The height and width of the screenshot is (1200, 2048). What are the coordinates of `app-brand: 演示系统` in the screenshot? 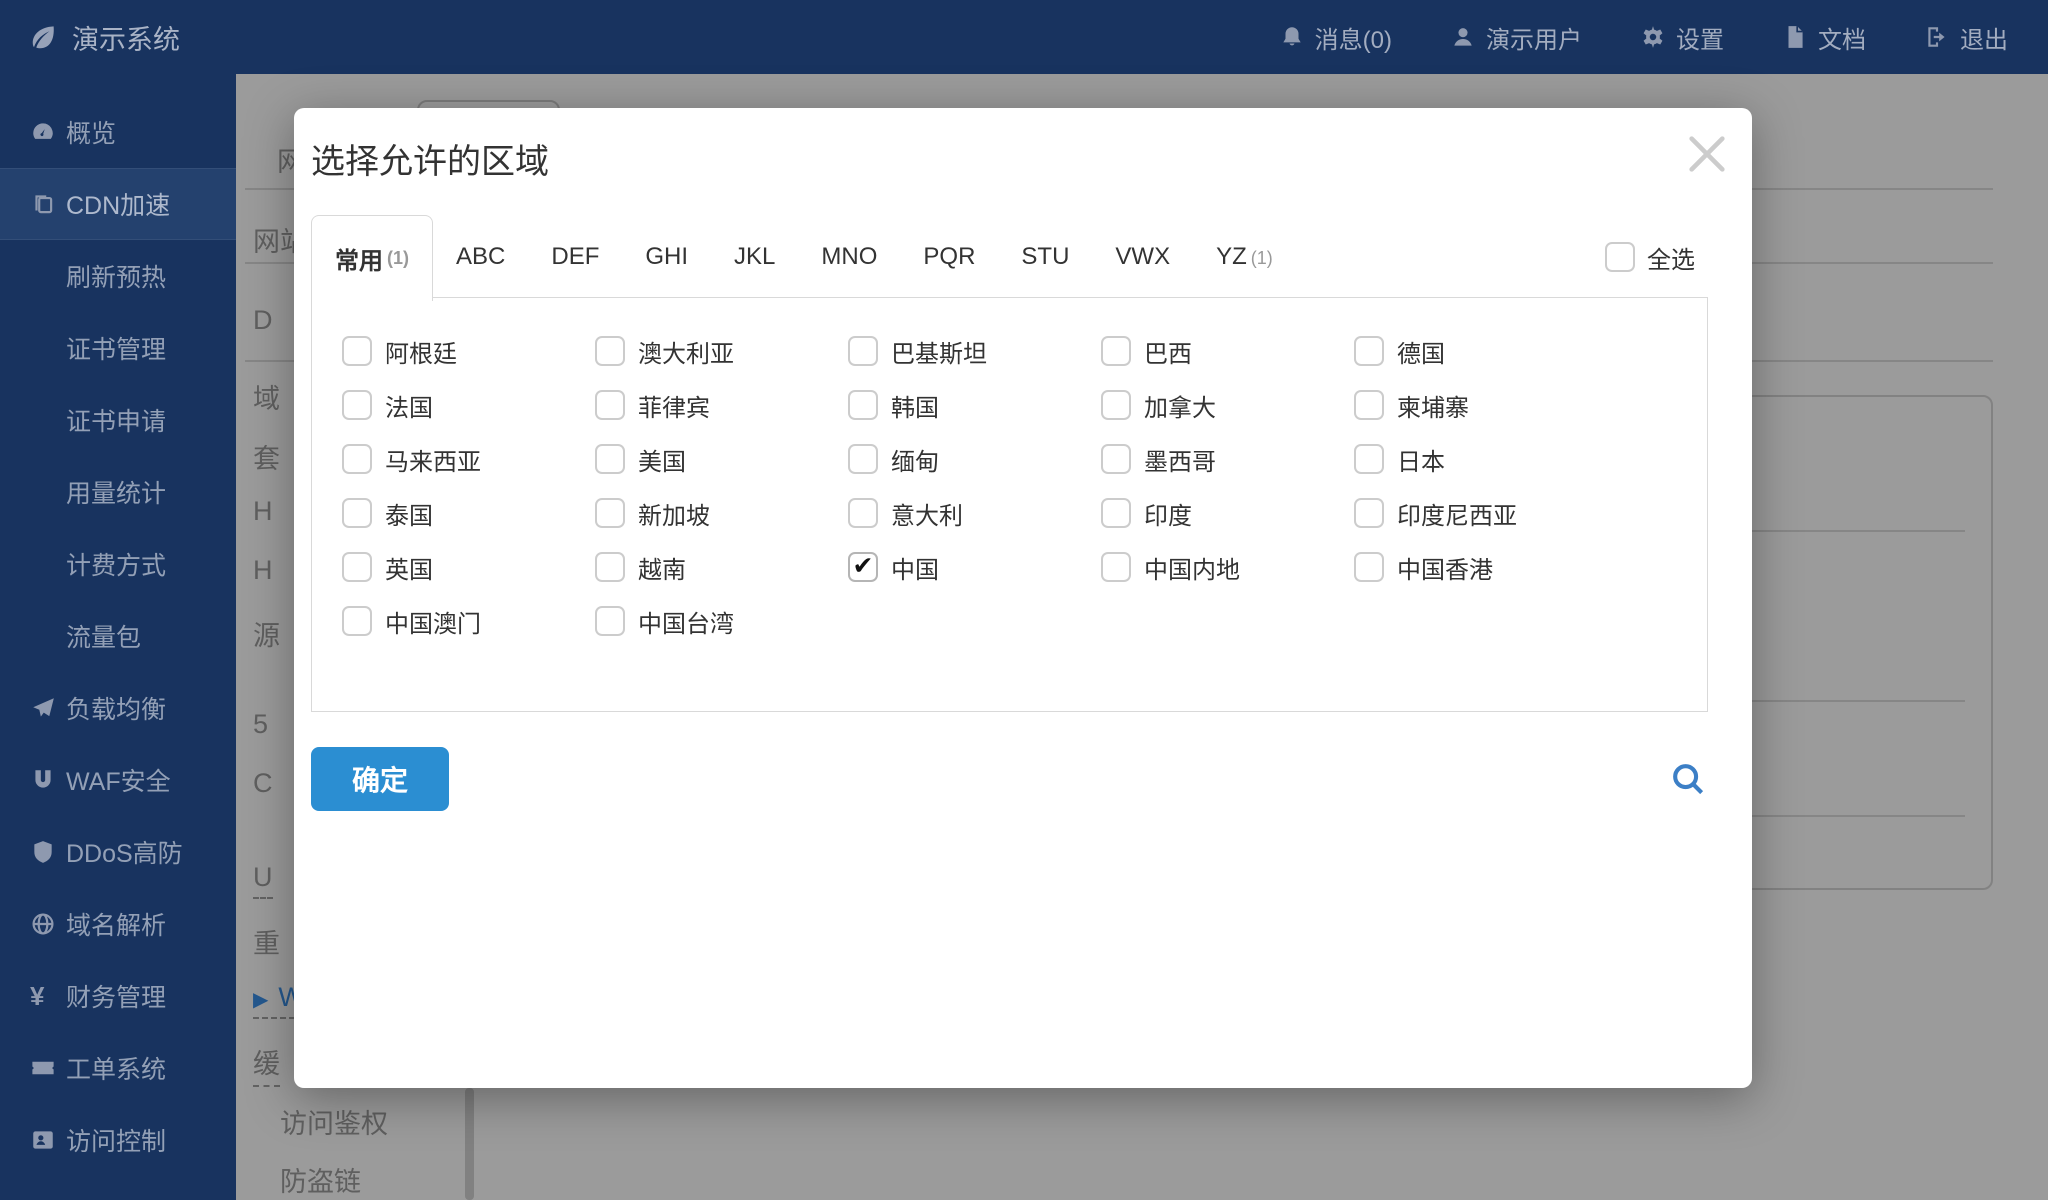 It's located at (90, 37).